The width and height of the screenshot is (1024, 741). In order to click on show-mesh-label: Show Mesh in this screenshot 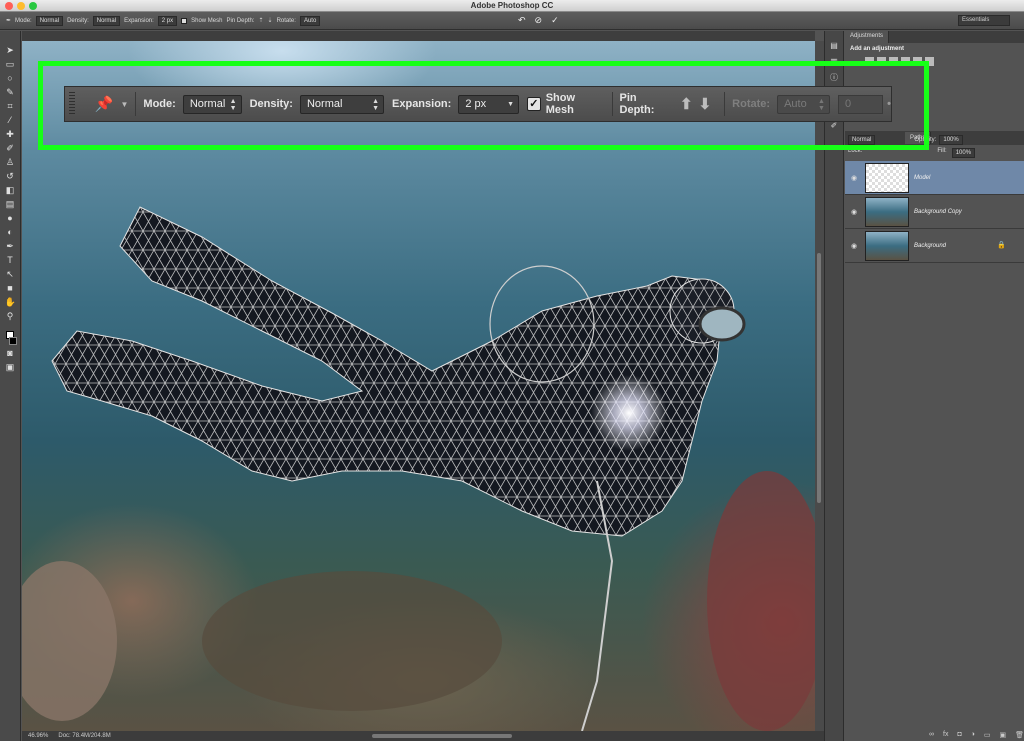, I will do `click(575, 104)`.